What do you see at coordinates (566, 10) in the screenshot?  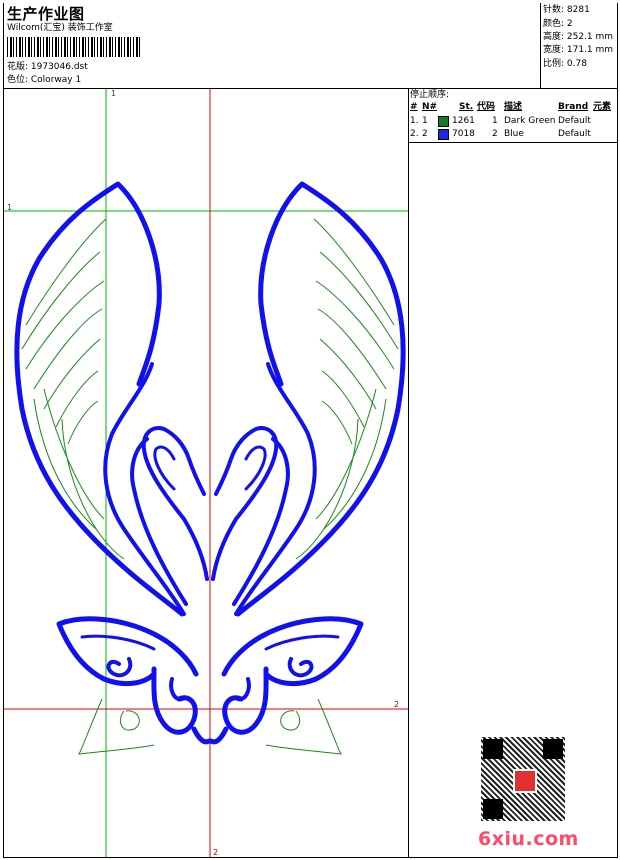 I see `stat-stitches: 针数: 8281` at bounding box center [566, 10].